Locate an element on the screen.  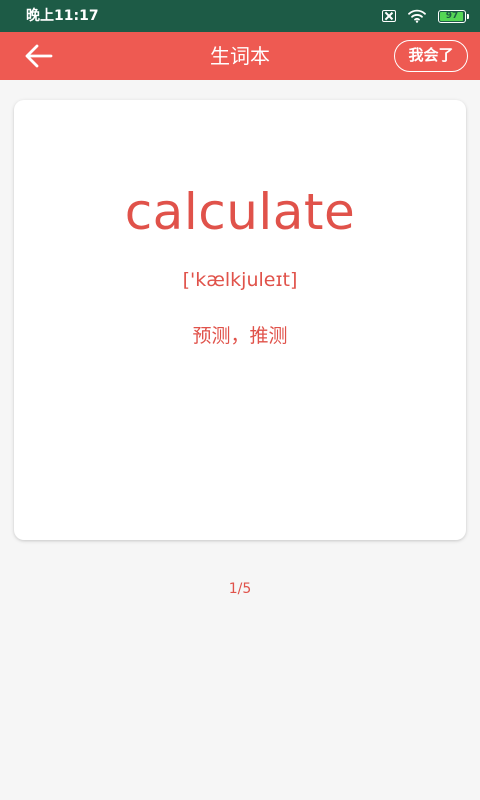
battery-icon: 97 is located at coordinates (453, 16).